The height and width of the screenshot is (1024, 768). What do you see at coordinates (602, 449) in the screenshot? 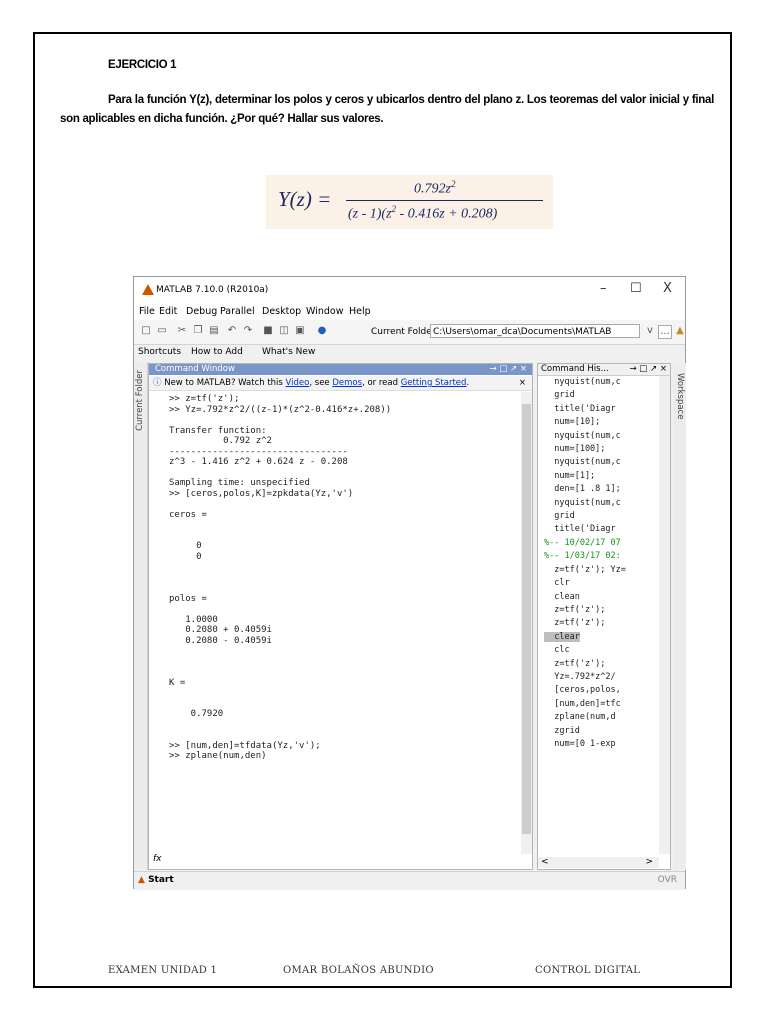
I see `history-item: num=[100];` at bounding box center [602, 449].